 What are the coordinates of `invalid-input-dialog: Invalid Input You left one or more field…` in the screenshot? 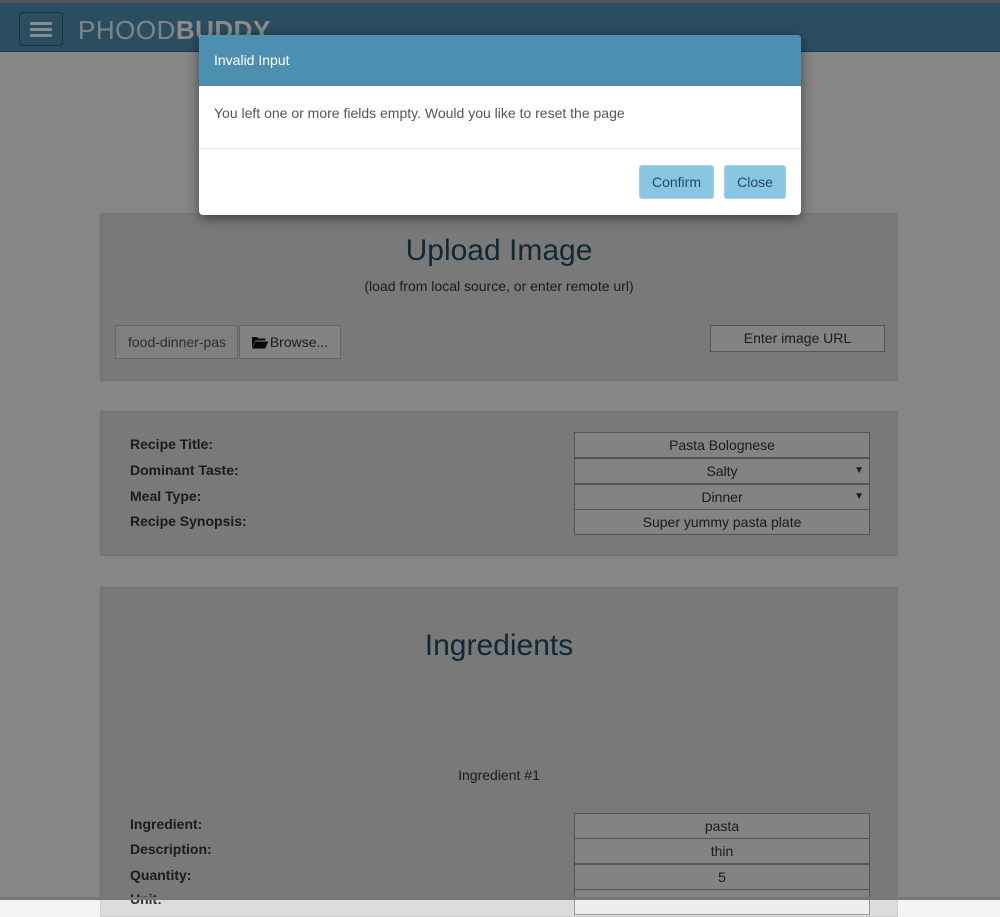 It's located at (500, 125).